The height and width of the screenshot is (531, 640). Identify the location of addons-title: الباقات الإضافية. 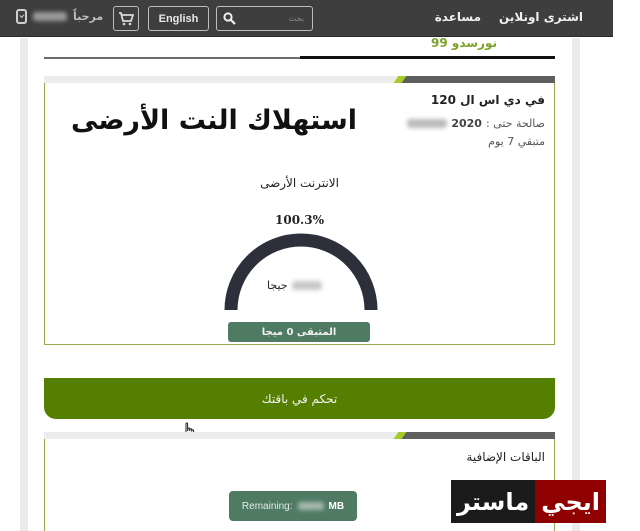
(505, 457).